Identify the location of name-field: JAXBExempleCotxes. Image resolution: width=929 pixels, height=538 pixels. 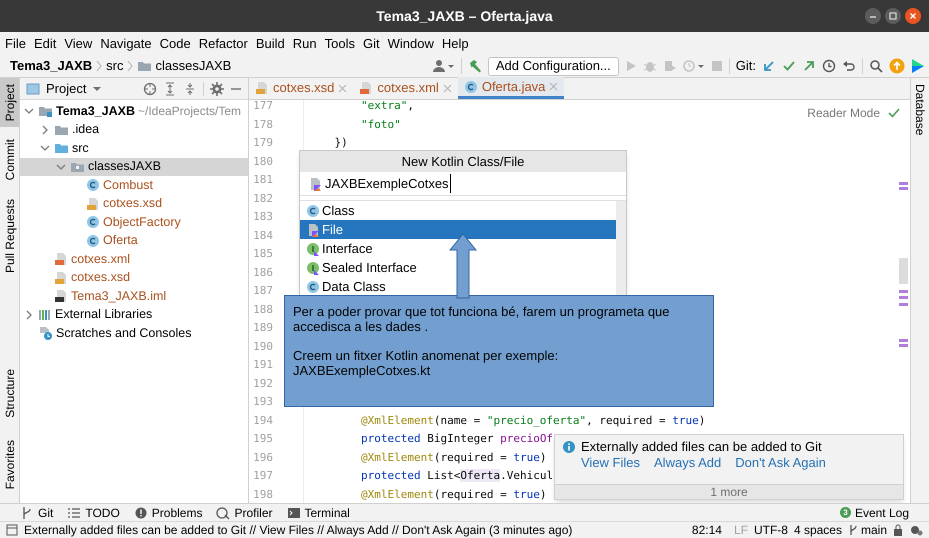
(463, 184).